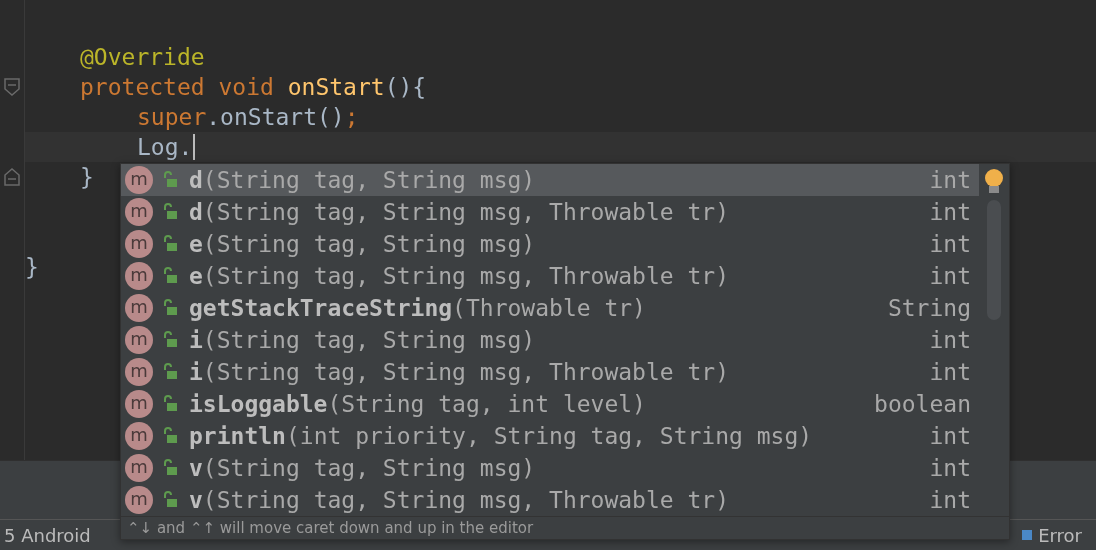 The height and width of the screenshot is (550, 1096). Describe the element at coordinates (565, 527) in the screenshot. I see `hint-text: ⌃↓ and ⌃↑ will move caret down and up in the editor` at that location.